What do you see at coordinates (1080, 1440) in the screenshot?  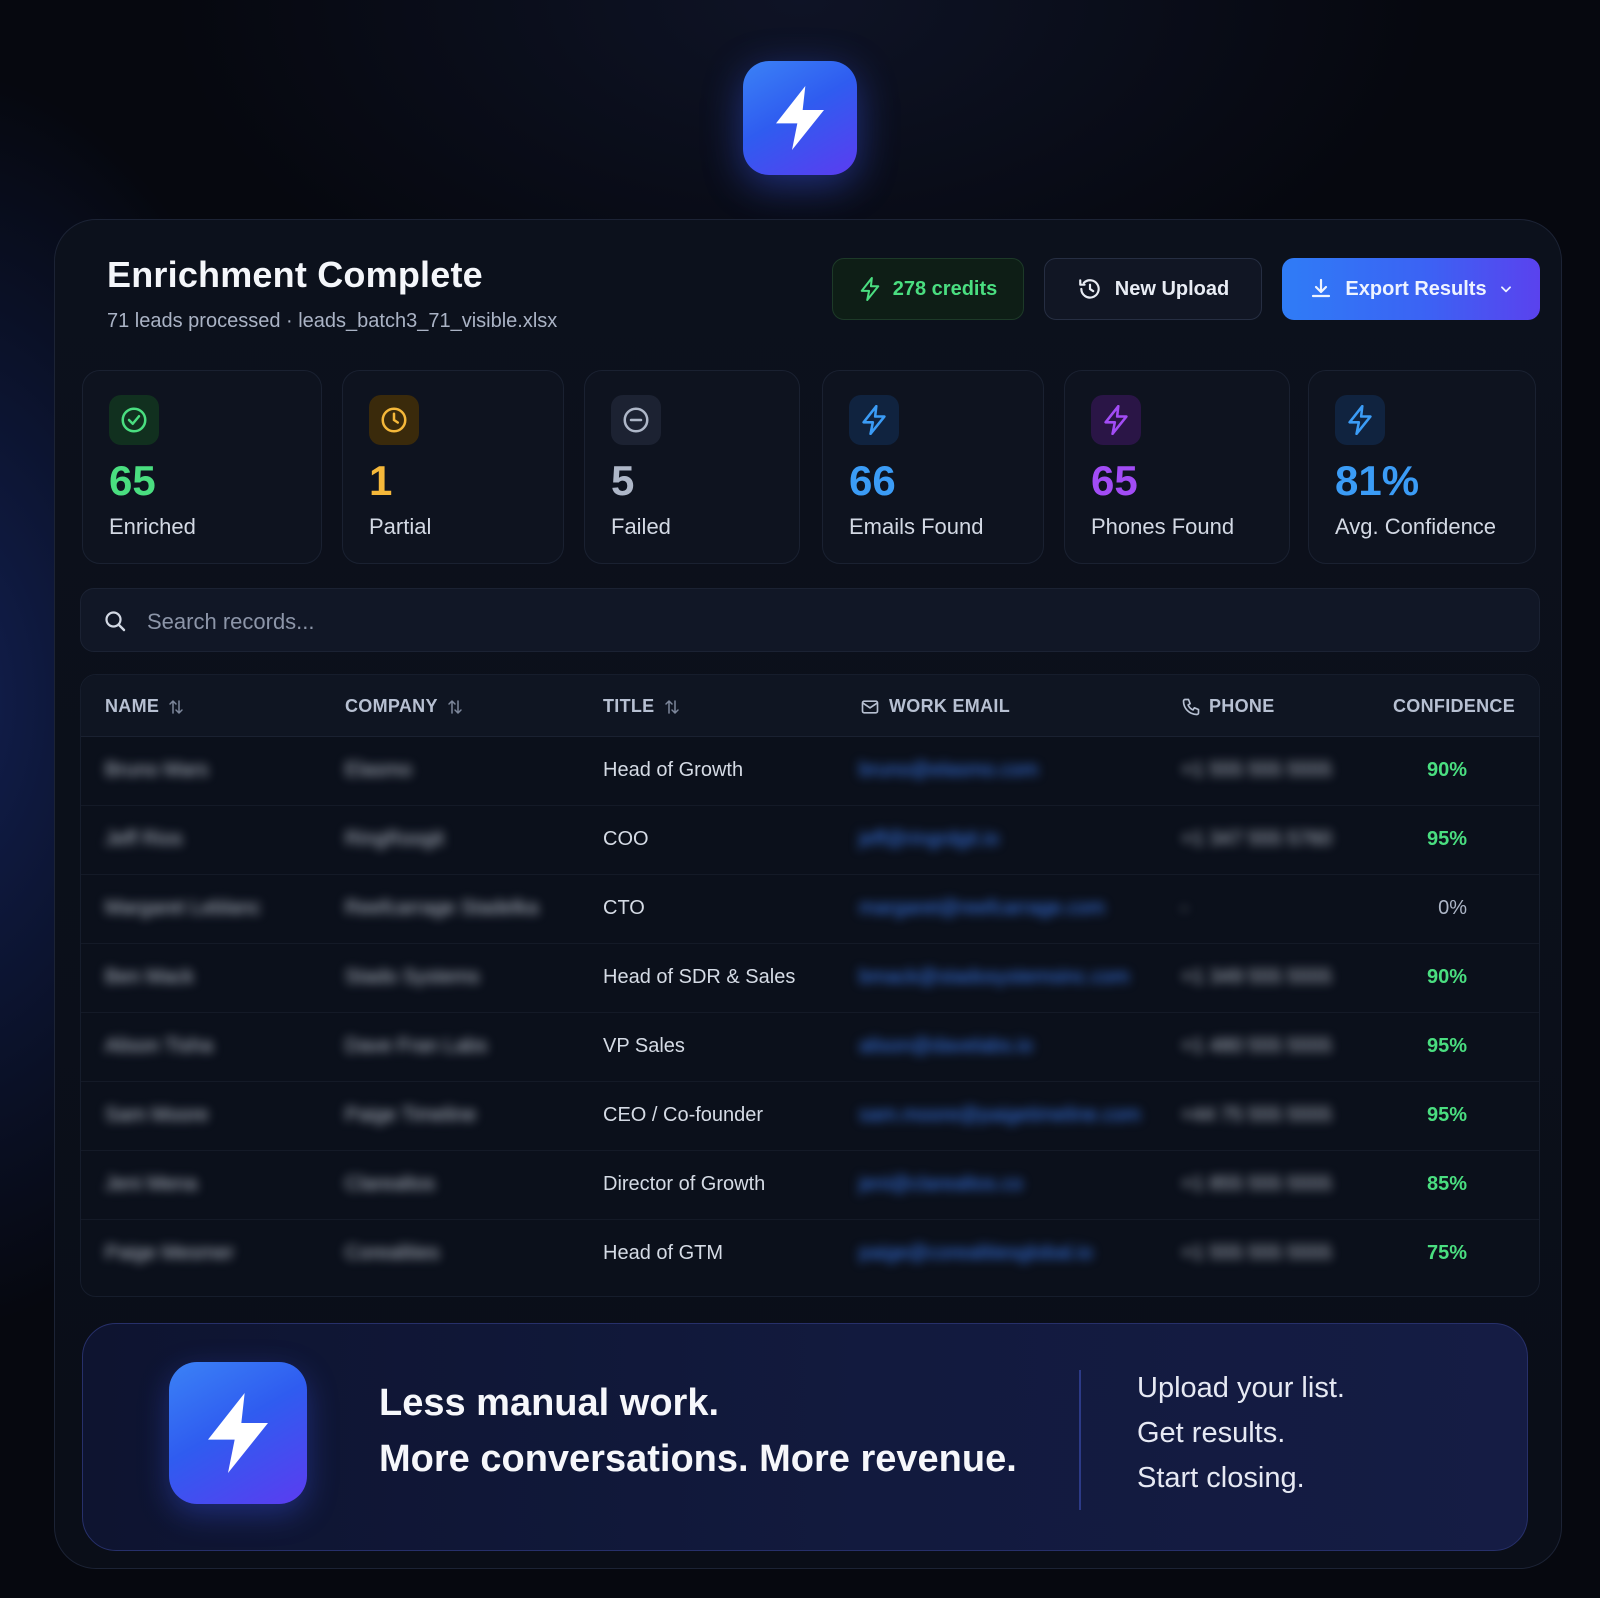 I see `banner-divider` at bounding box center [1080, 1440].